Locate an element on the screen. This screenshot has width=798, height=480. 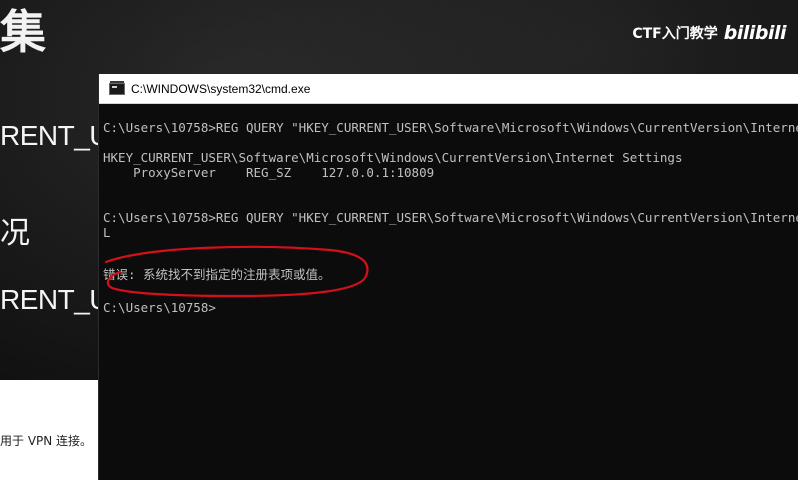
console-line-wrap: L is located at coordinates (107, 232).